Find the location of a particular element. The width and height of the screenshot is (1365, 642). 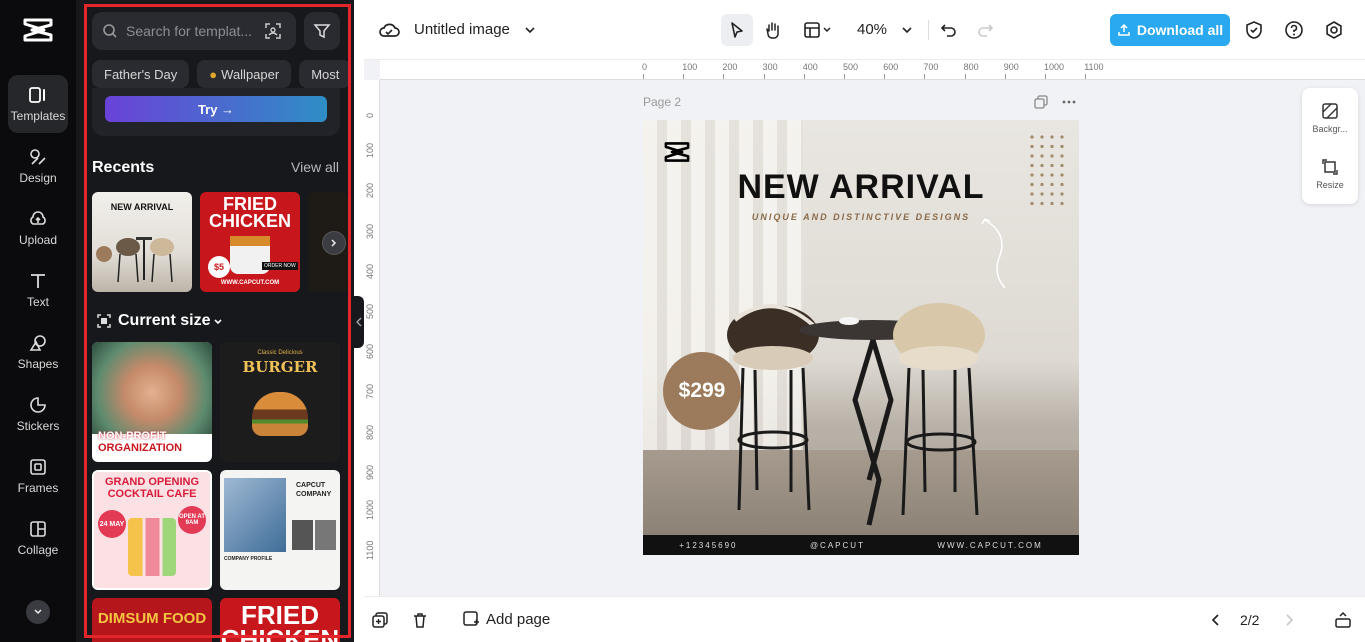

cloud-sync-icon is located at coordinates (389, 30).